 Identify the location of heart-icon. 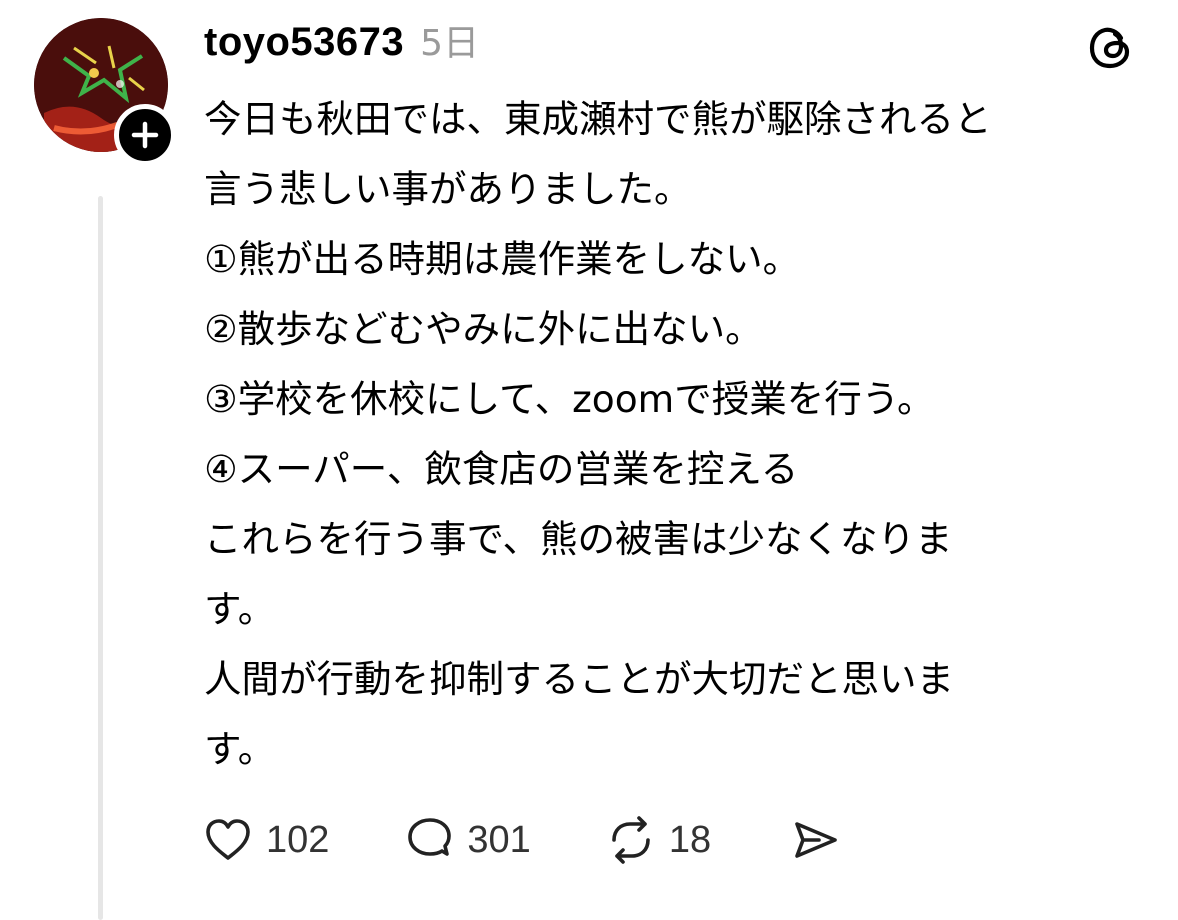
(228, 840).